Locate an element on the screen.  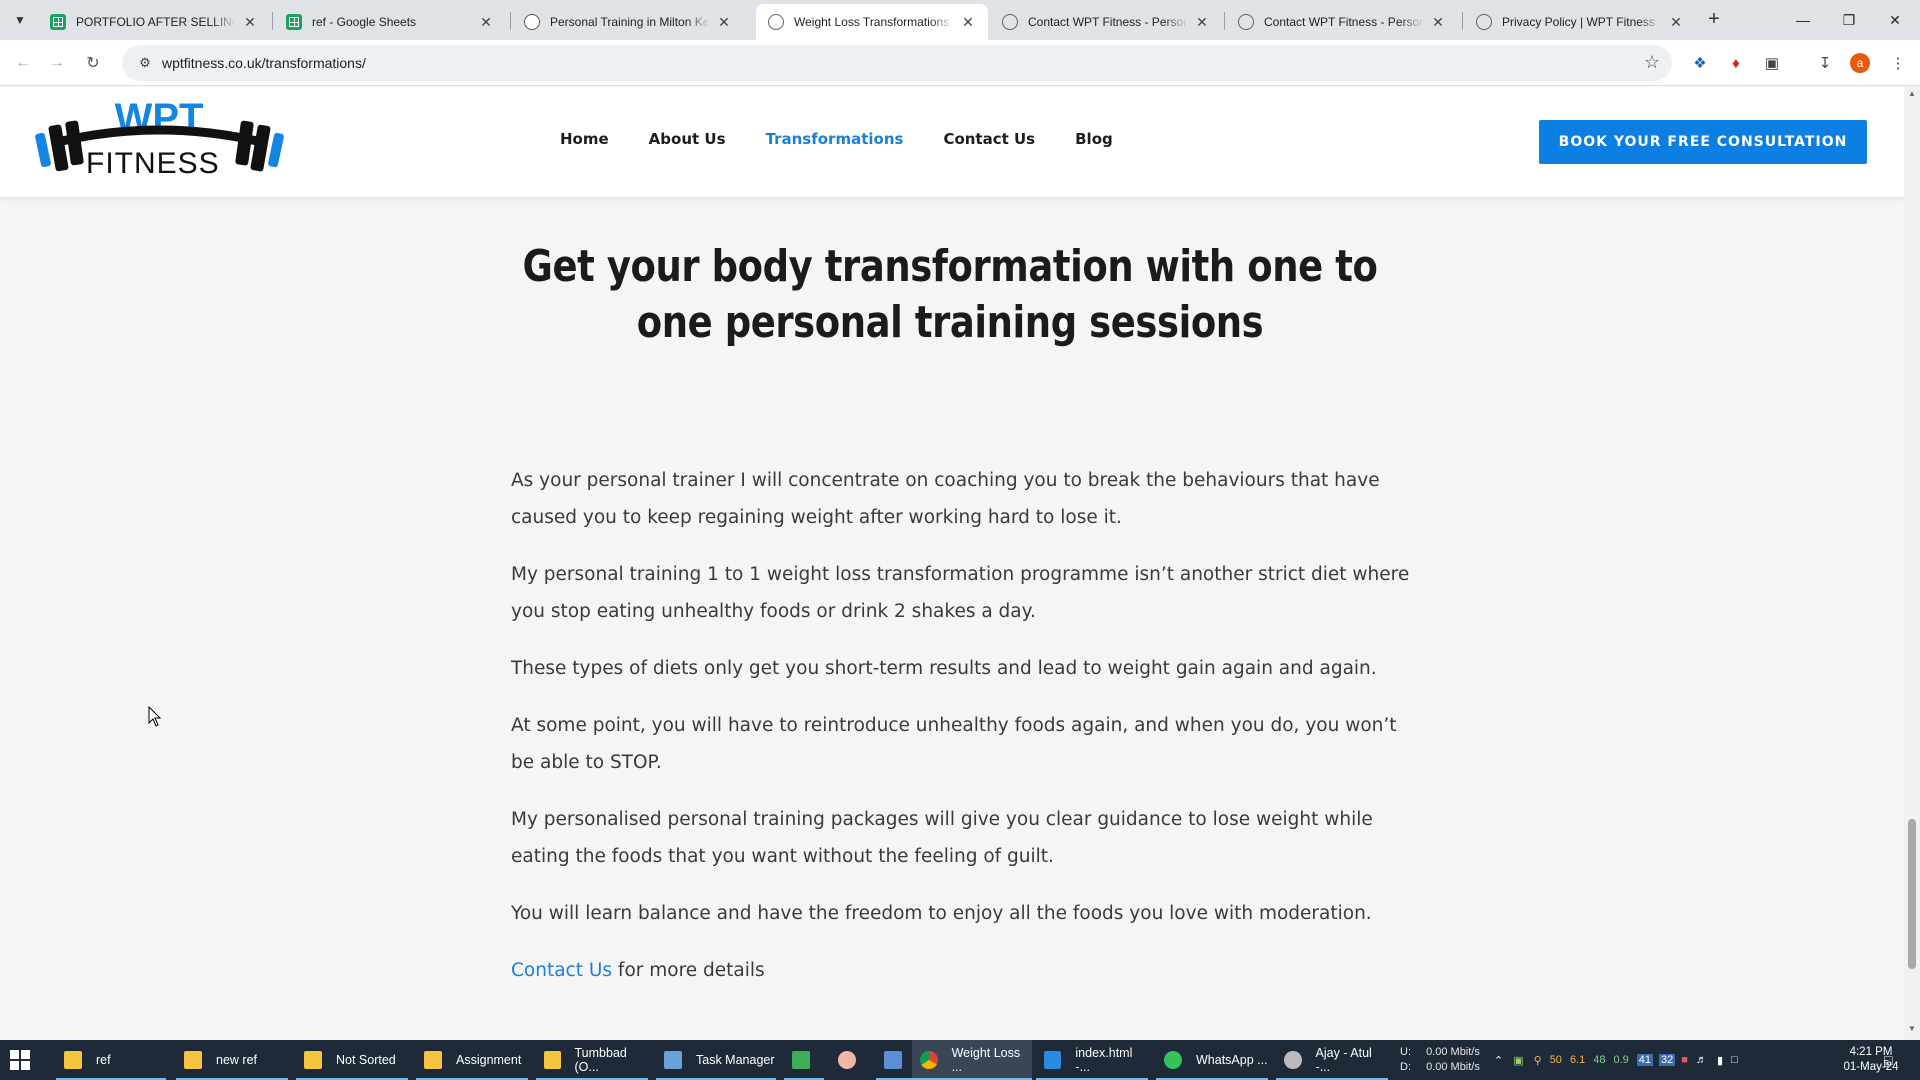
taskbar-item-new-ref: new ref is located at coordinates (232, 1060).